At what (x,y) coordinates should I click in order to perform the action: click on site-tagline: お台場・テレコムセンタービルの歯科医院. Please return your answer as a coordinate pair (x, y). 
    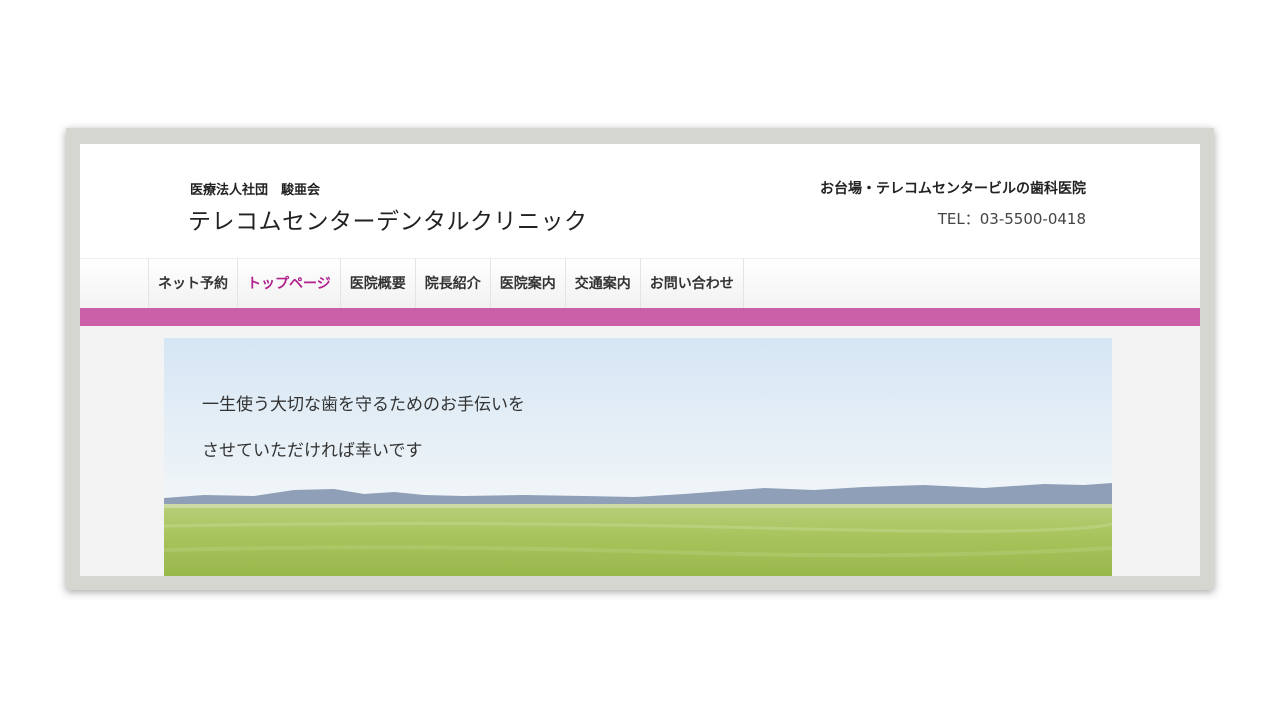
    Looking at the image, I should click on (953, 189).